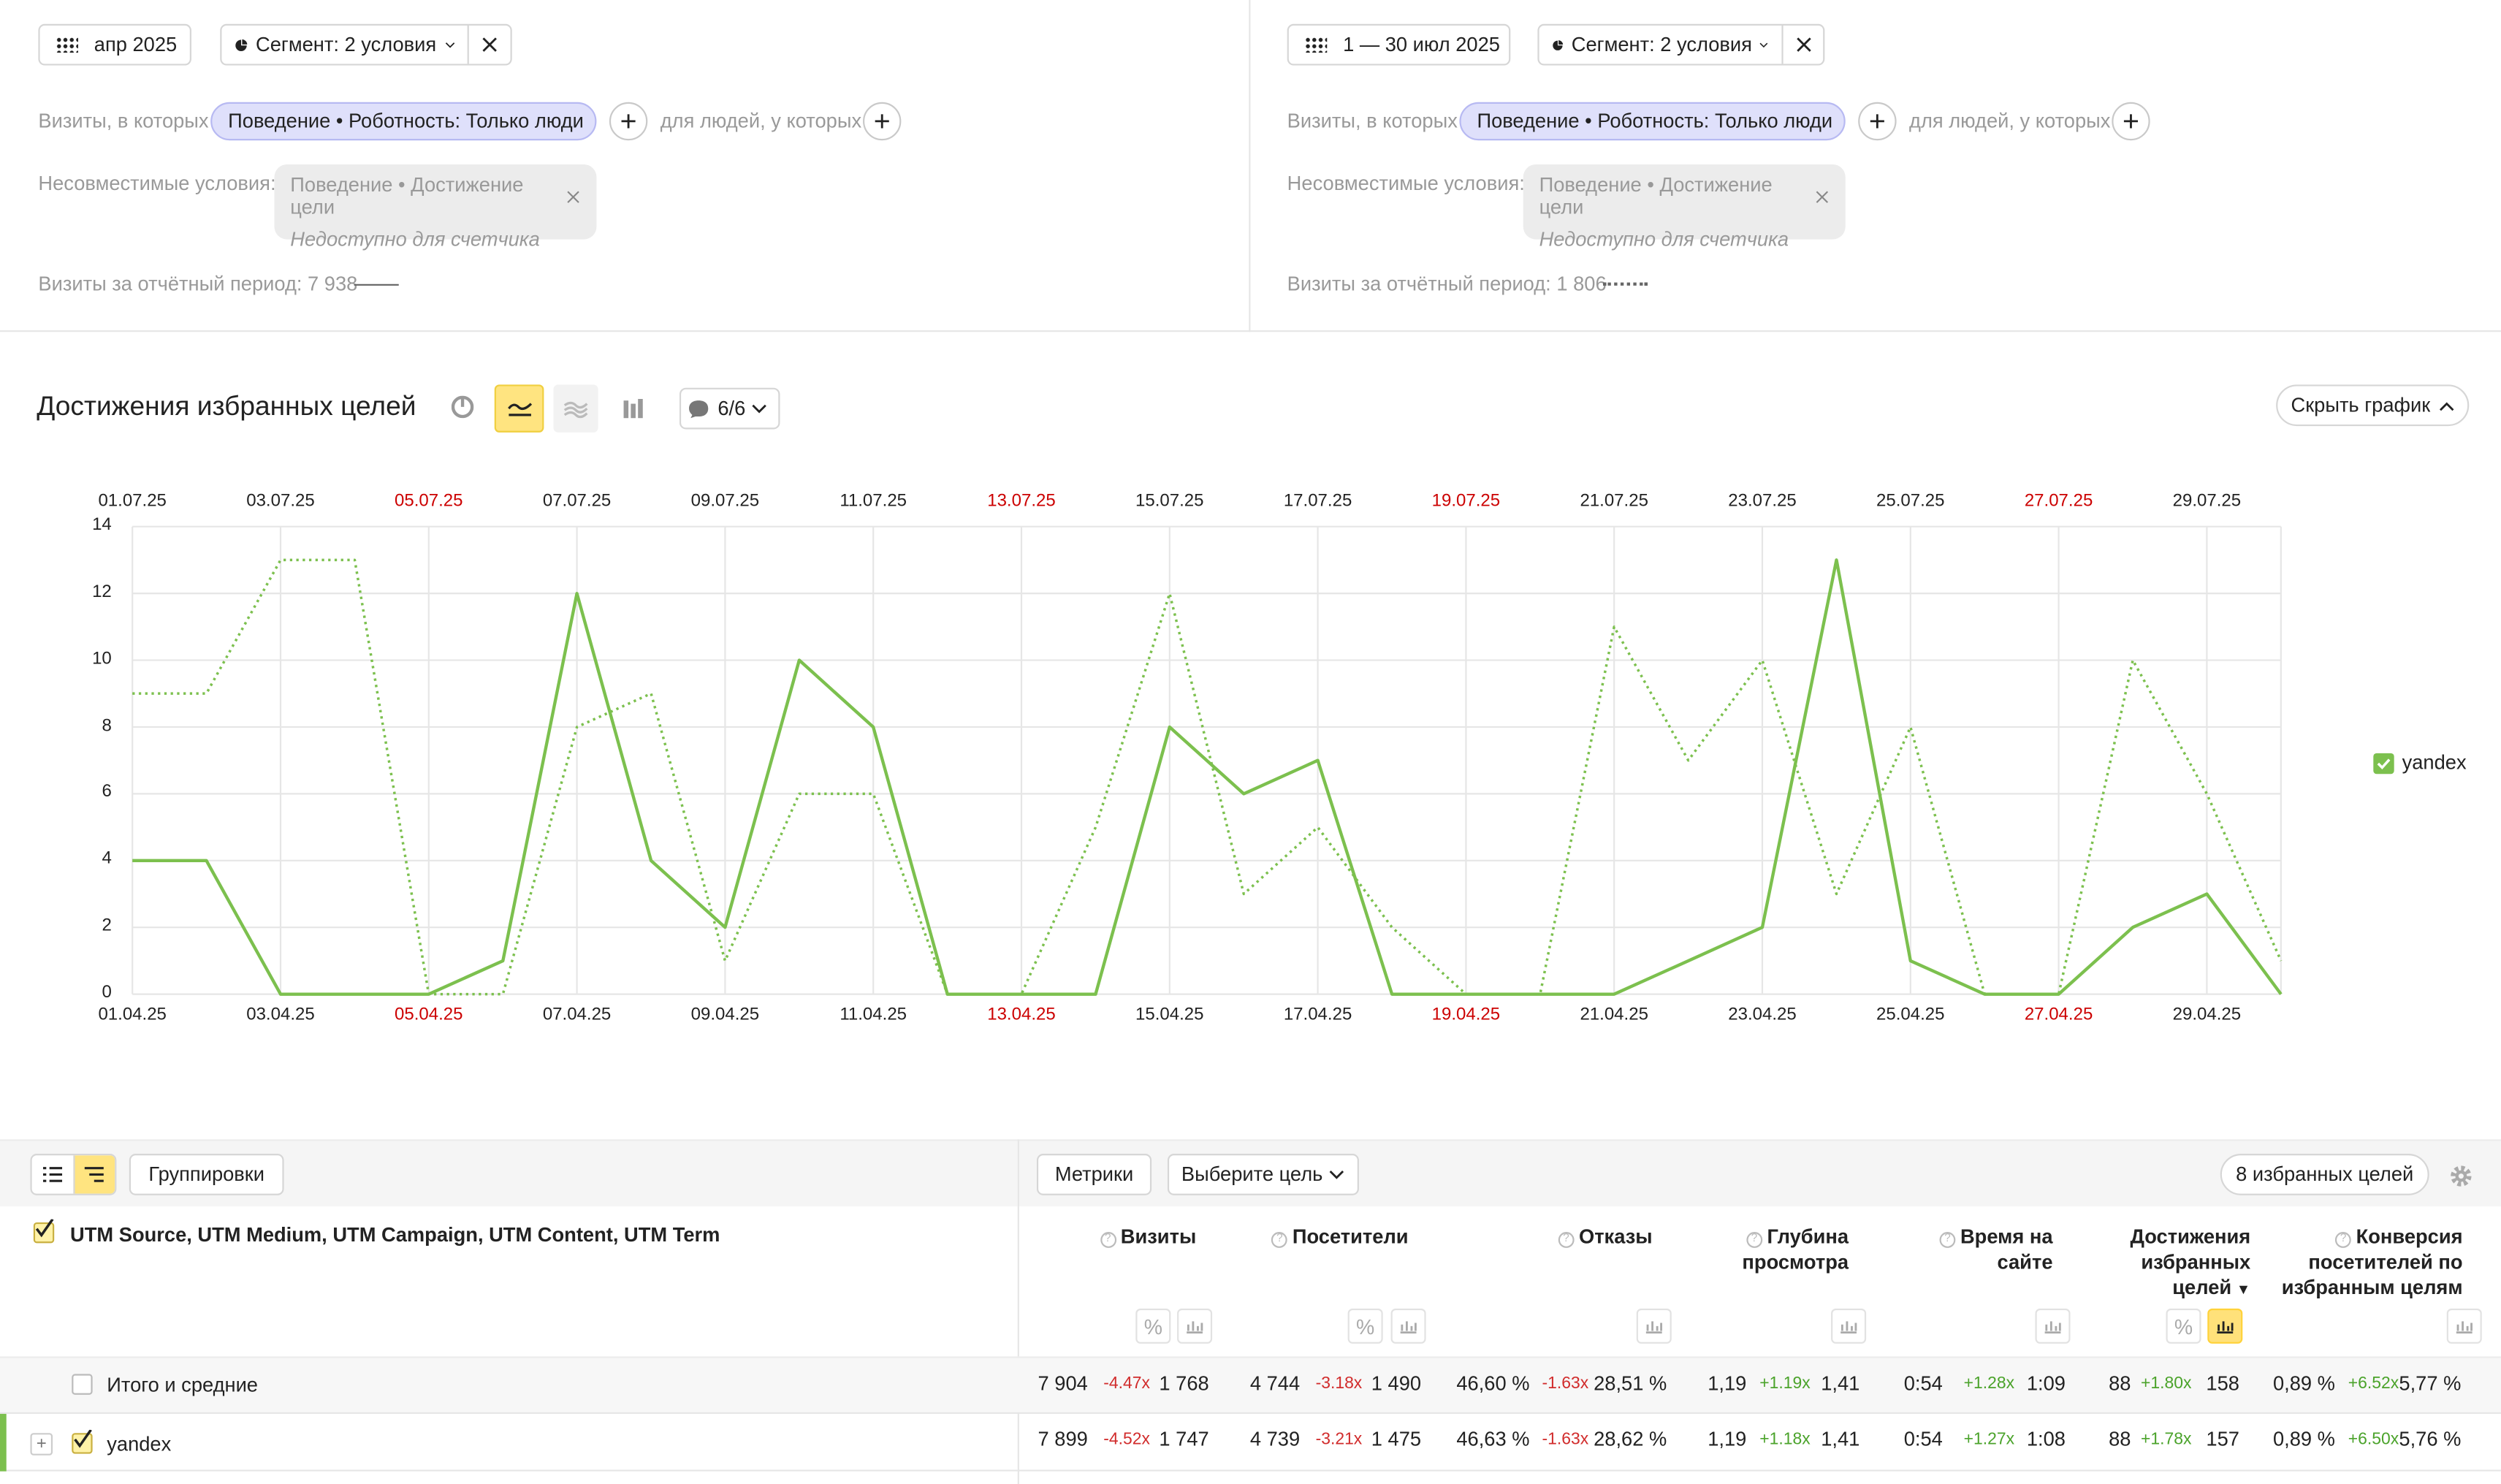 The width and height of the screenshot is (2501, 1484). I want to click on goal-select: Выберите цель, so click(1263, 1174).